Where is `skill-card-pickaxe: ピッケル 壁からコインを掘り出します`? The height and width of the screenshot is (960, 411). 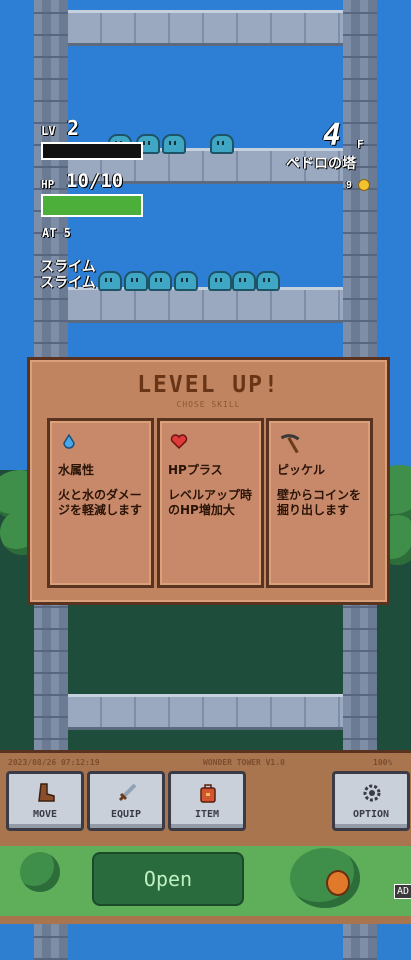 skill-card-pickaxe: ピッケル 壁からコインを掘り出します is located at coordinates (319, 503).